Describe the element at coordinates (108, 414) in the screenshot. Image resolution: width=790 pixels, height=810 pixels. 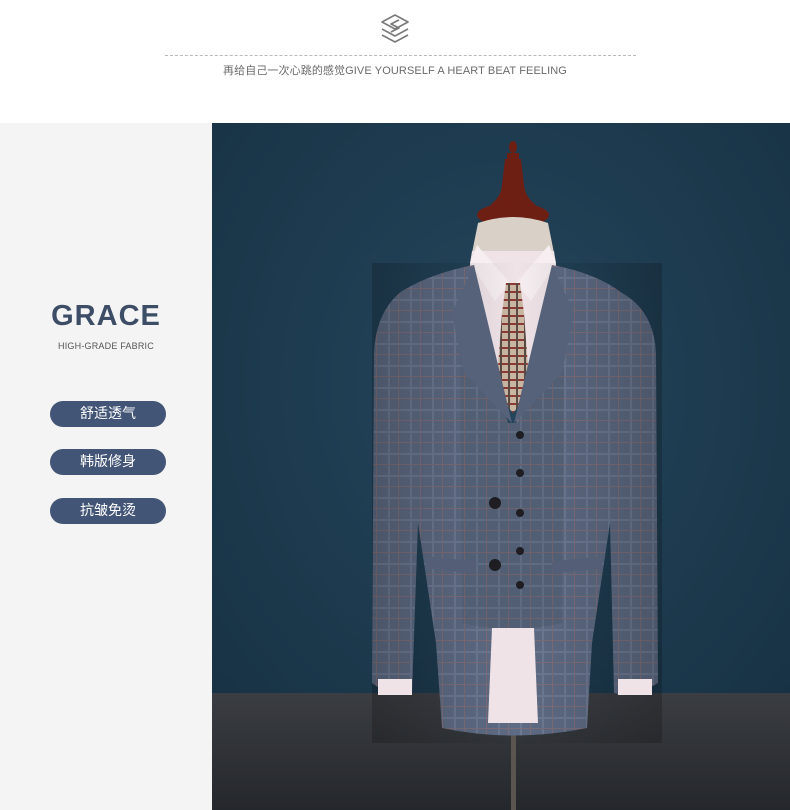
I see `tag-breathable: 舒适透气` at that location.